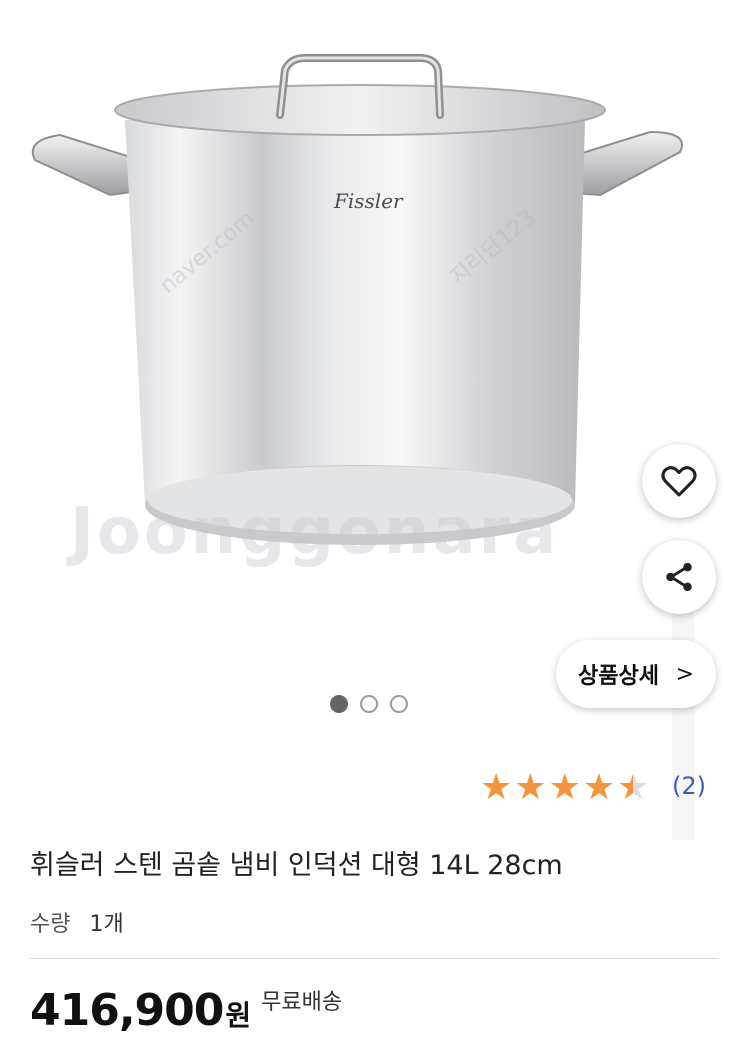 This screenshot has width=750, height=1052. Describe the element at coordinates (368, 201) in the screenshot. I see `brand-logo: Fissler` at that location.